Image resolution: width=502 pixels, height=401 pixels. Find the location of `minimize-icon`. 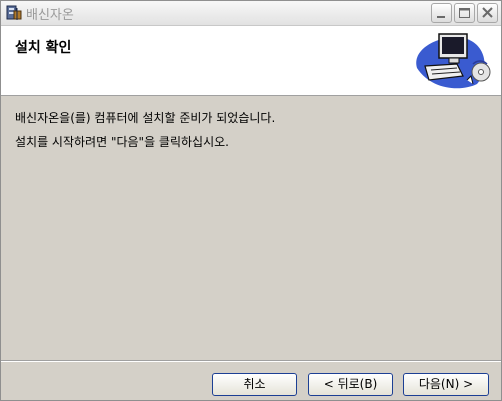

minimize-icon is located at coordinates (441, 17).